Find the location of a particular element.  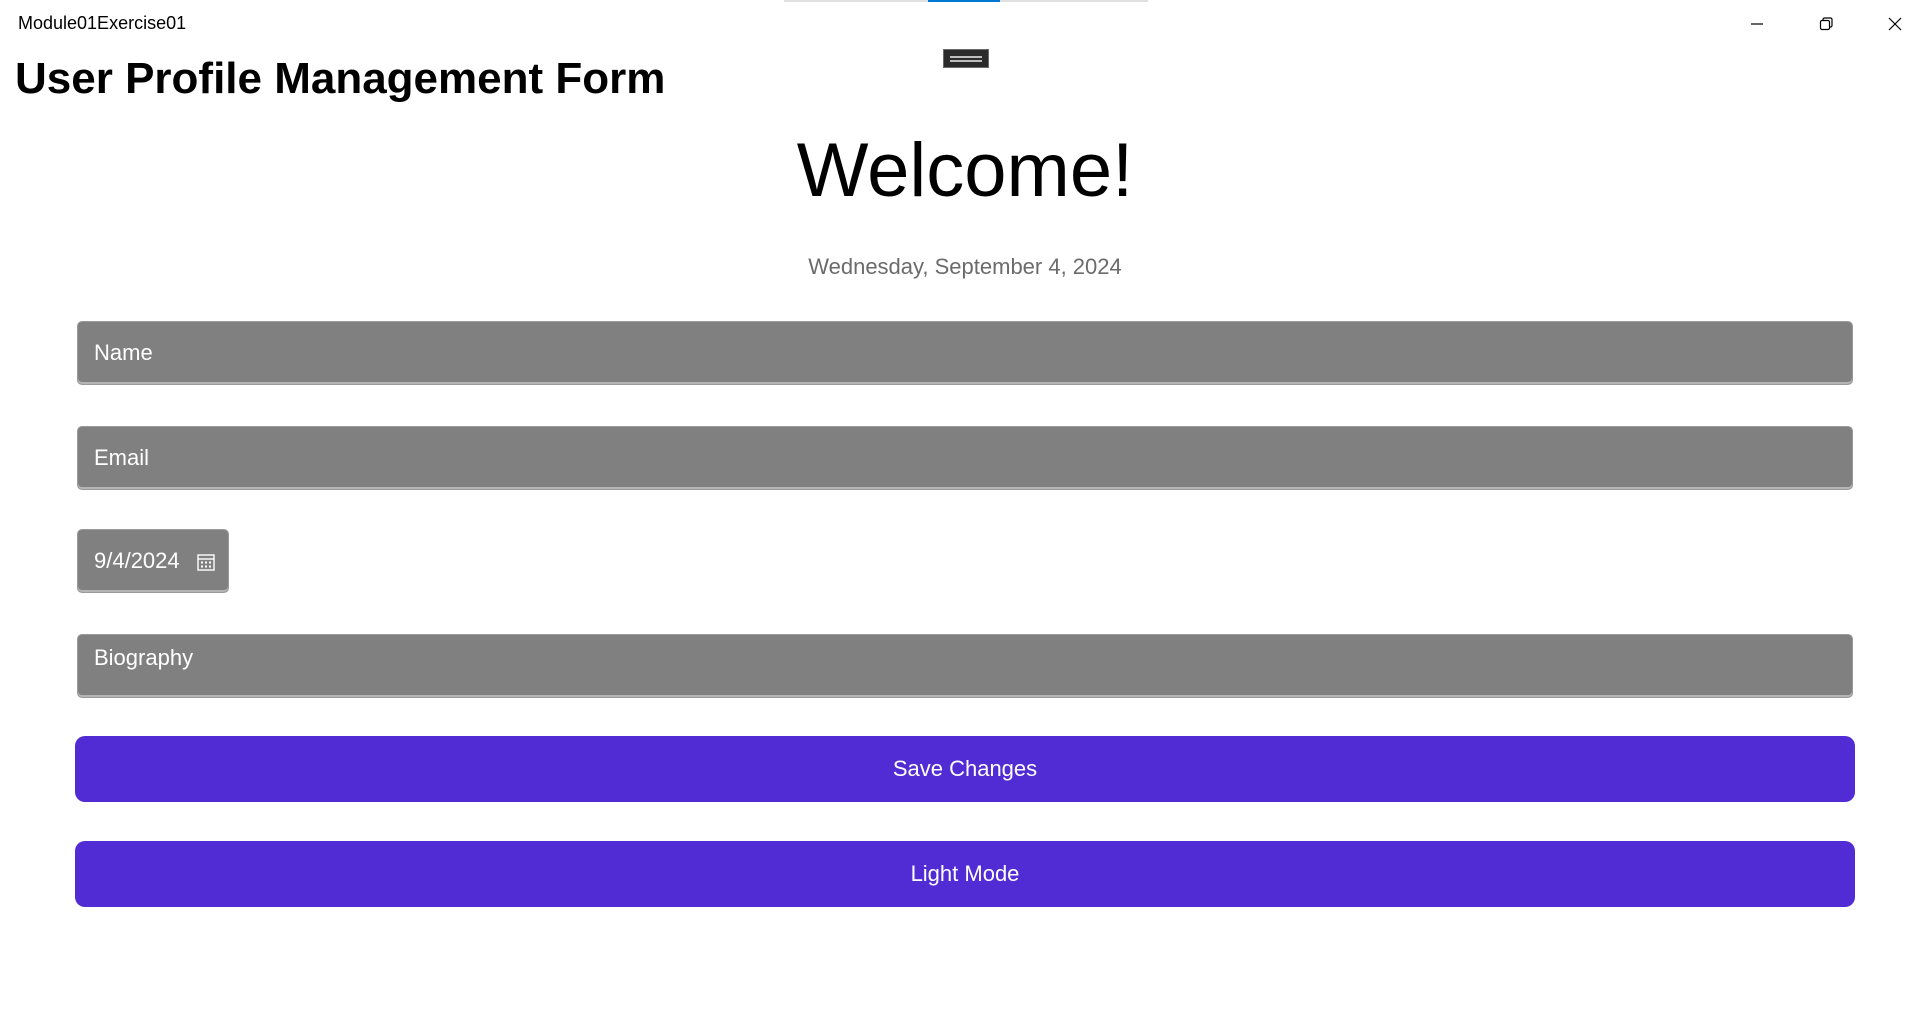

page-title: User Profile Management Form is located at coordinates (340, 78).